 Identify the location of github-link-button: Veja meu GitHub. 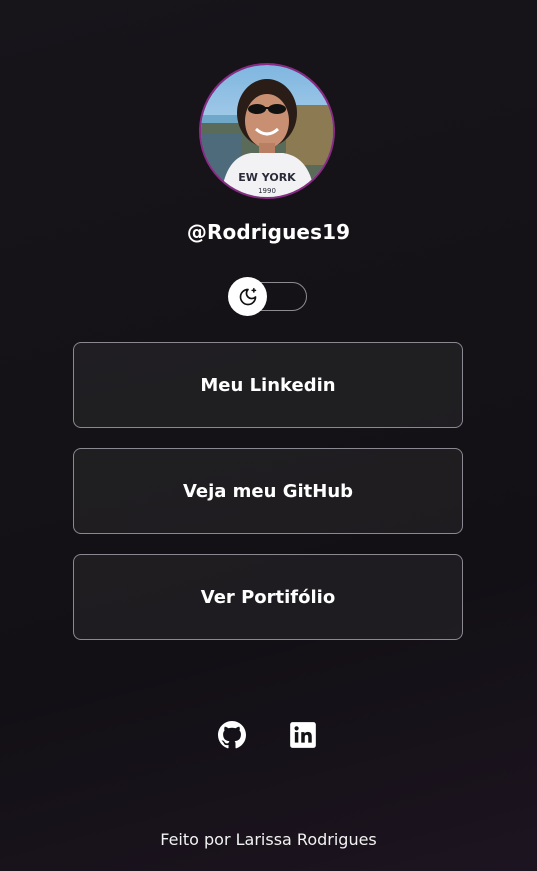
(268, 491).